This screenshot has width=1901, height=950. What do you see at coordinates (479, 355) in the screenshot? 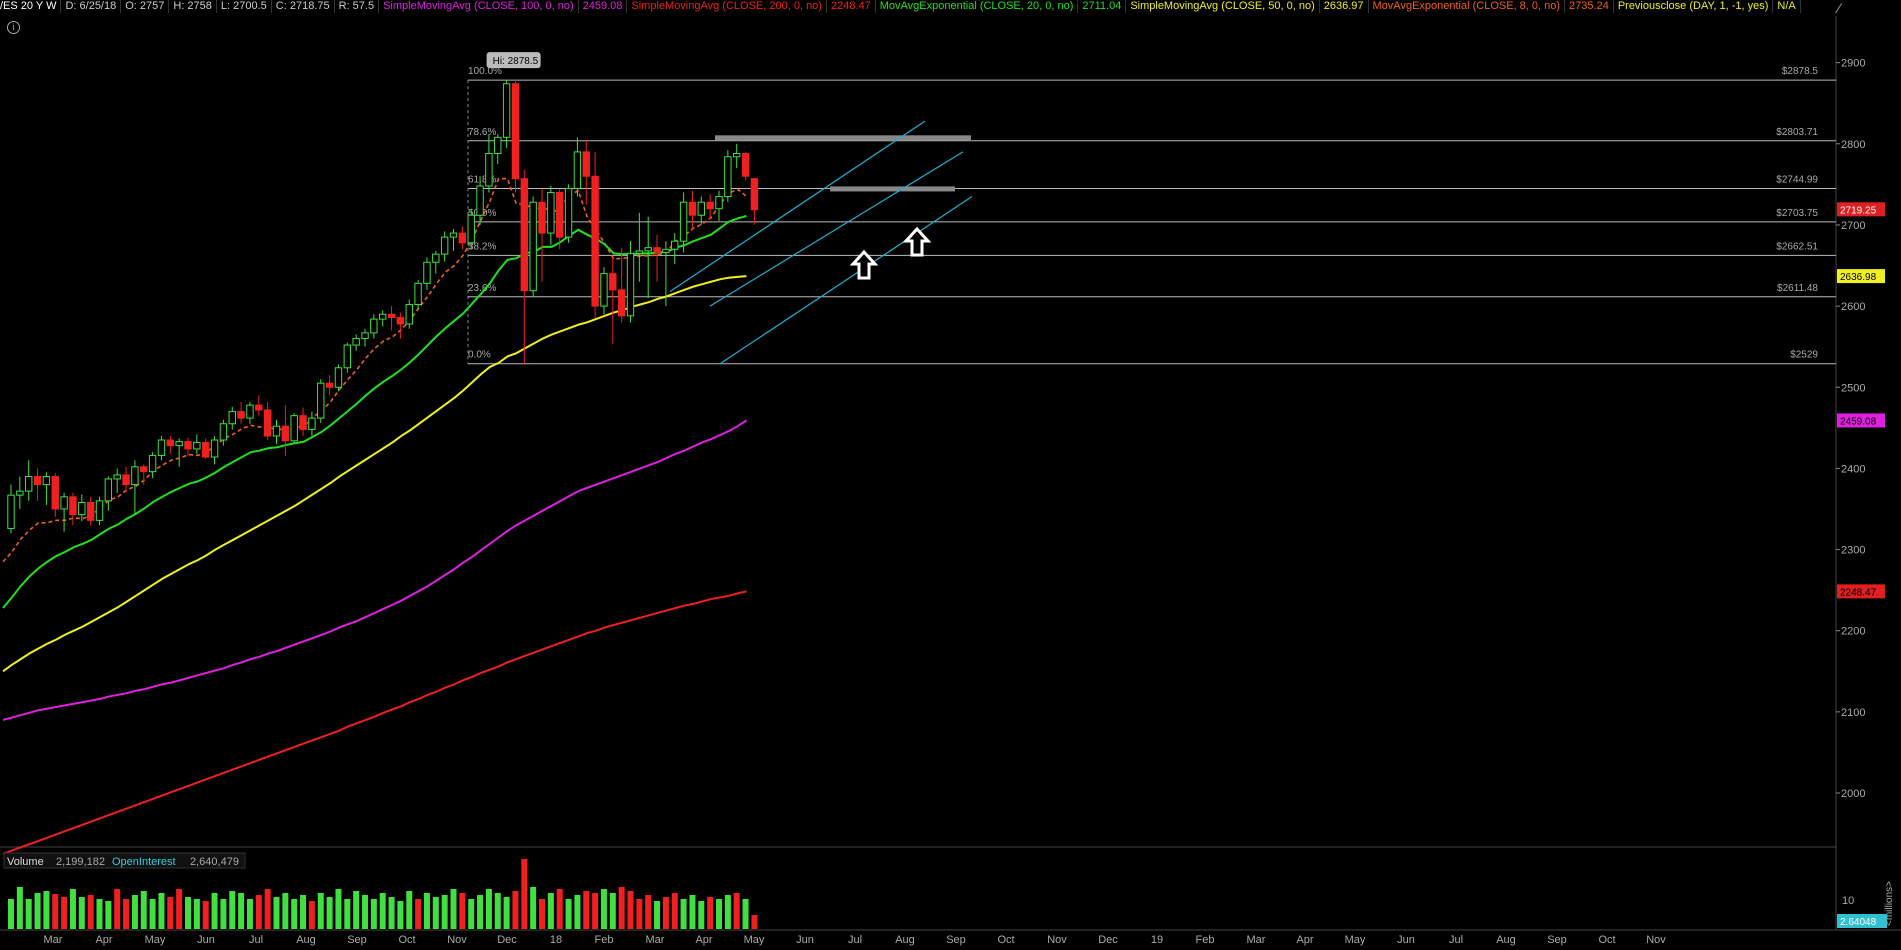
I see `fib-level-pct: 0.0%` at bounding box center [479, 355].